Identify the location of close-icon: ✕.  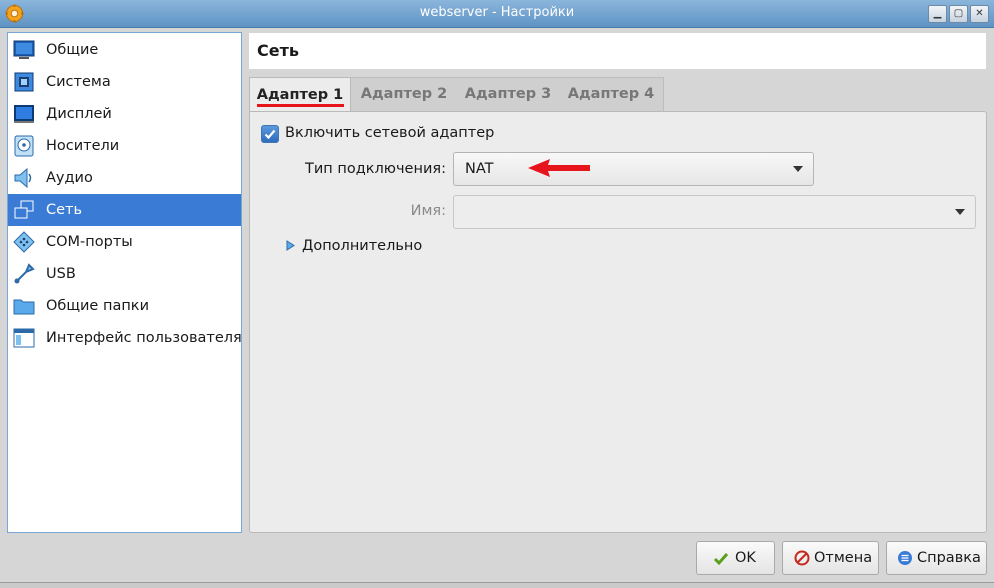
(979, 13).